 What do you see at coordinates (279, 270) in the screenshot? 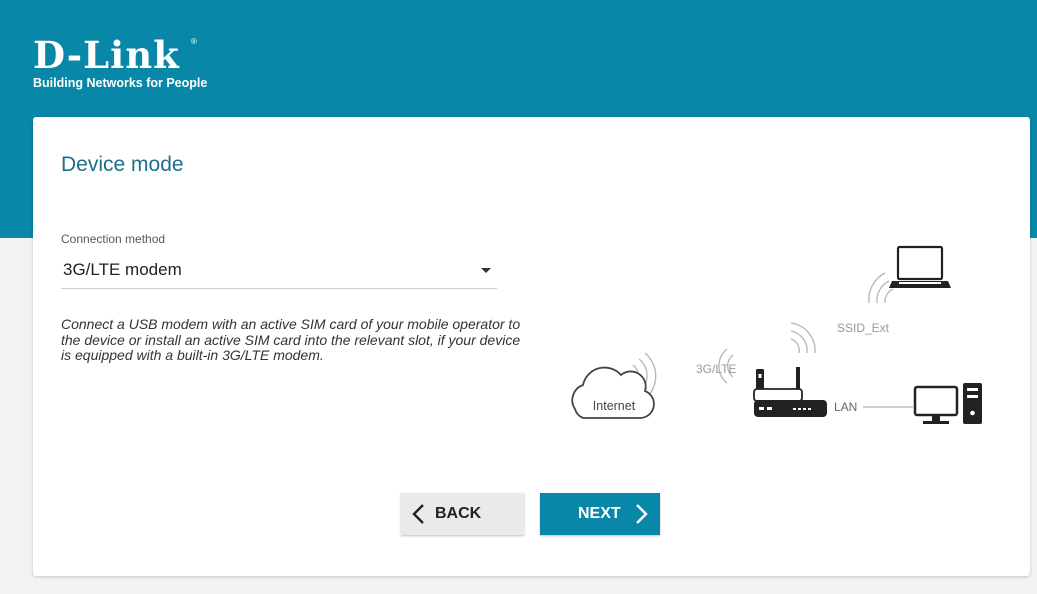
I see `connection-method-select: 3G/LTE modem` at bounding box center [279, 270].